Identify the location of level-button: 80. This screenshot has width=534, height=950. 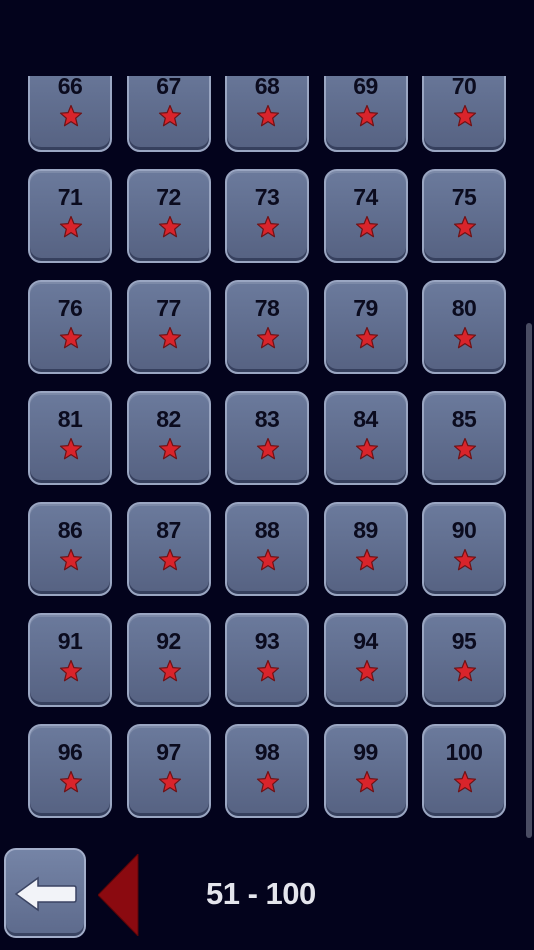
(464, 327).